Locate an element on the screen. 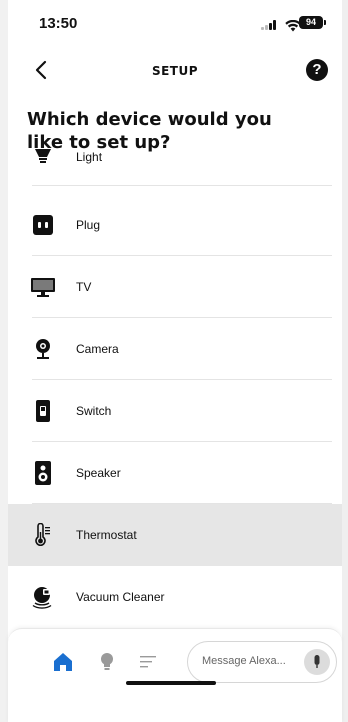 This screenshot has width=348, height=722. device-label: Switch is located at coordinates (94, 411).